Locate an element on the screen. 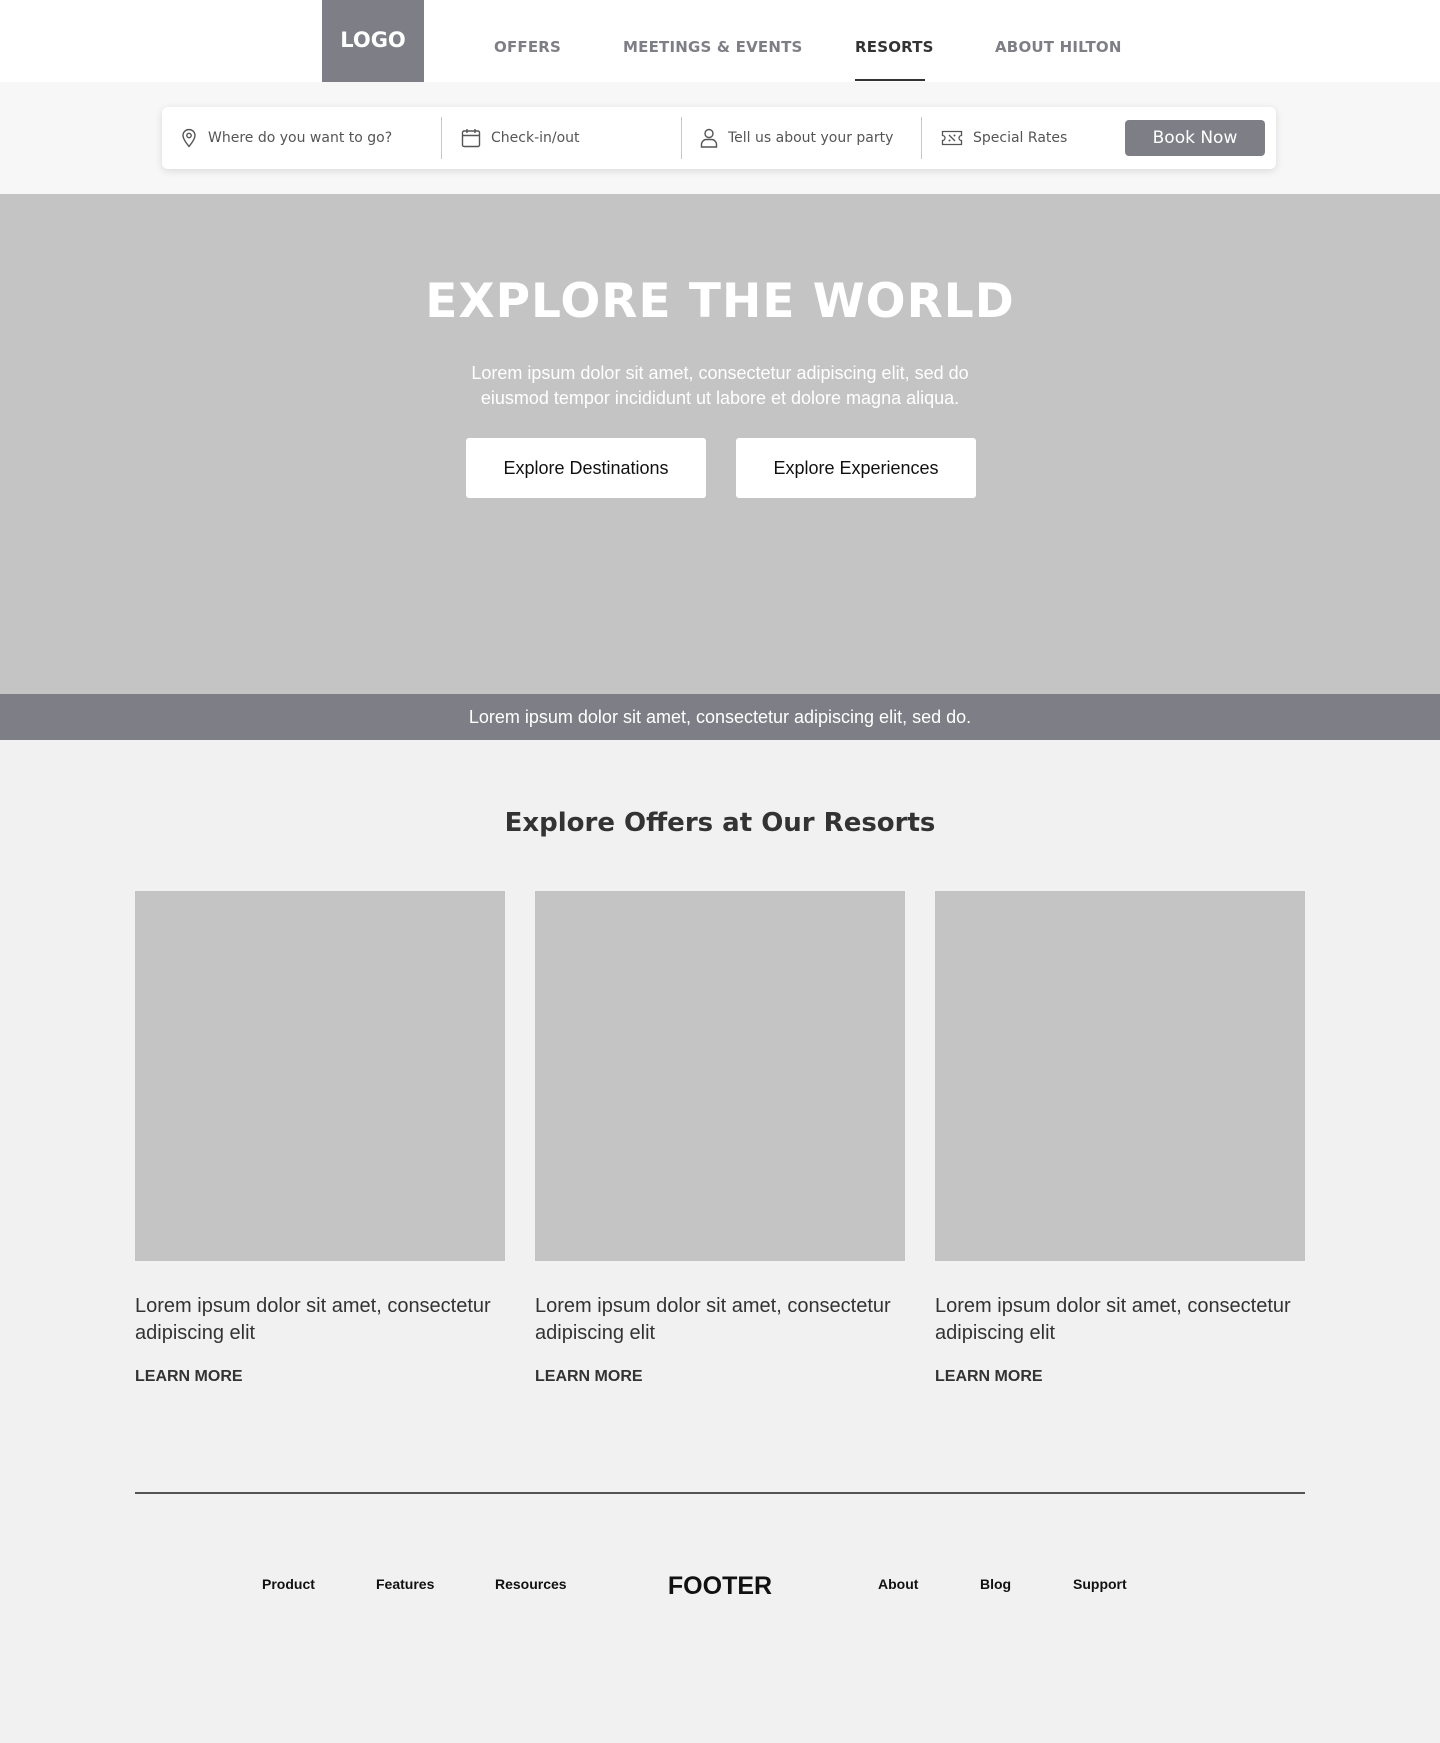  hero-title: EXPLORE THE WORLD is located at coordinates (720, 301).